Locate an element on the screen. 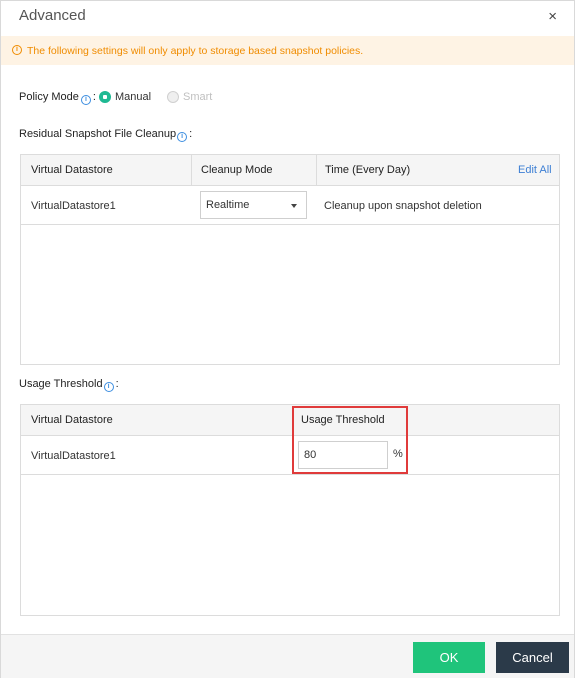 The width and height of the screenshot is (575, 678). cleanup-time-cell: Cleanup upon snapshot deletion is located at coordinates (403, 206).